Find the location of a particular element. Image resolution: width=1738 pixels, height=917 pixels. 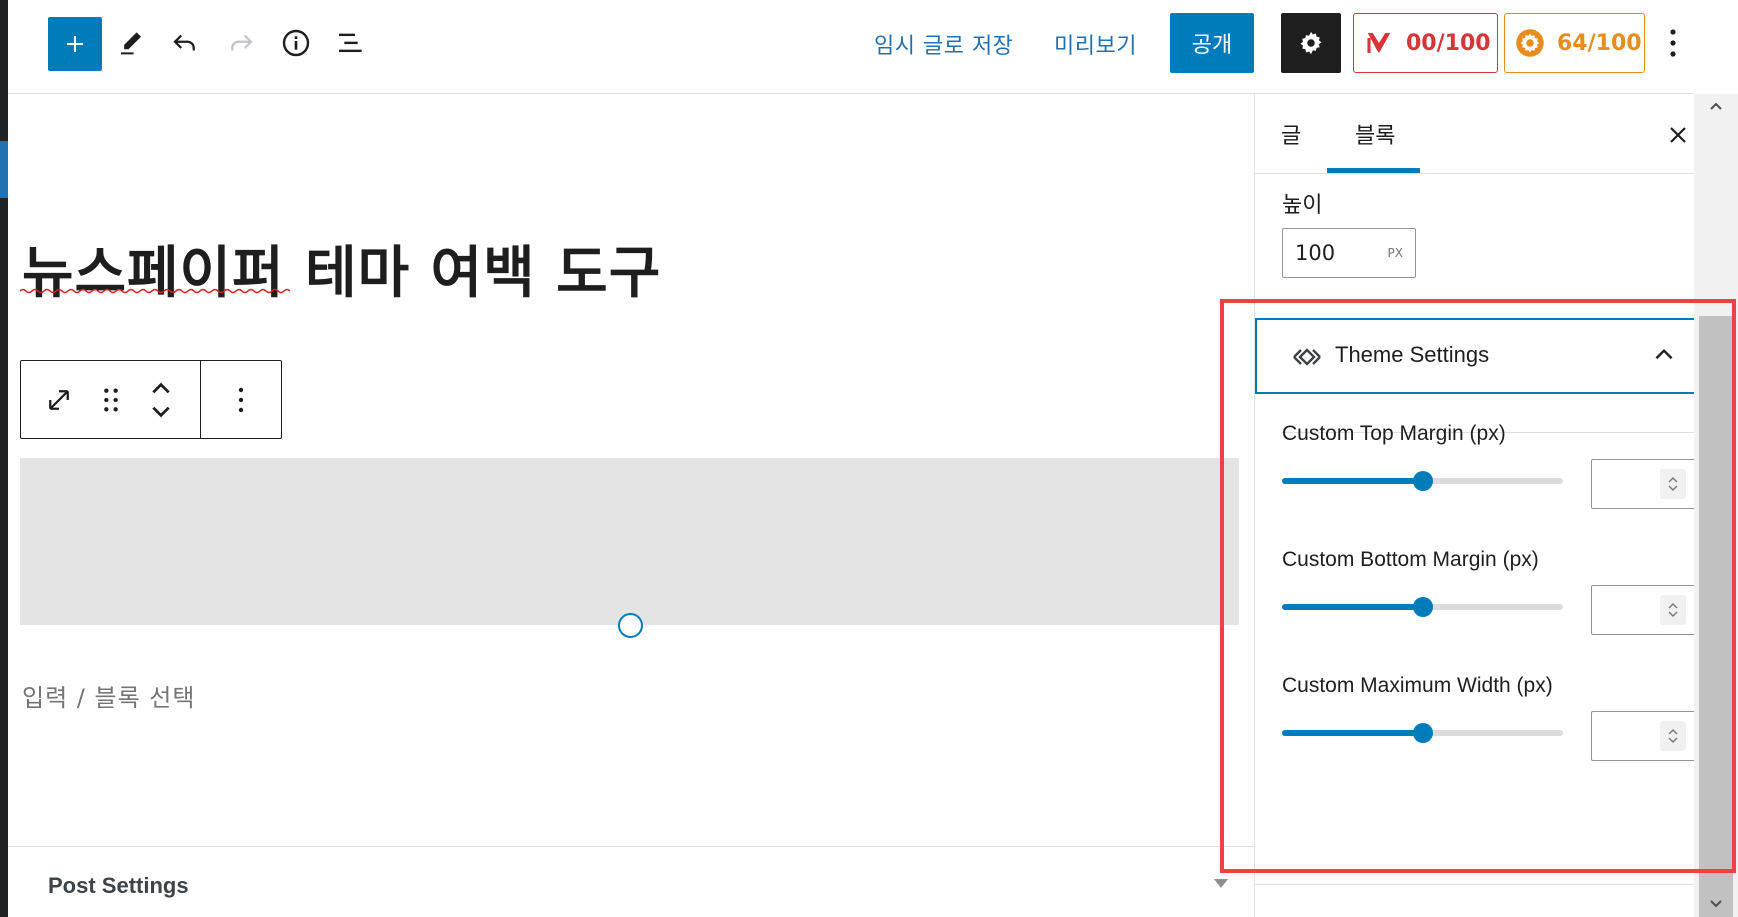

move-up-down-button is located at coordinates (161, 400).